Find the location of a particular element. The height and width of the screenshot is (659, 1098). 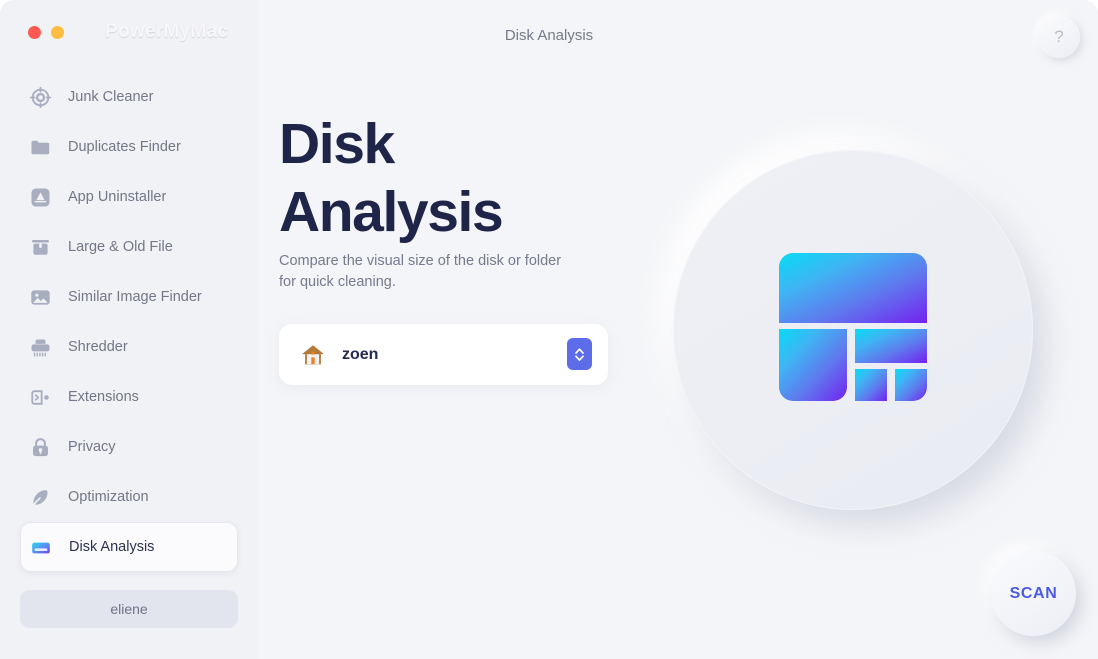

sidebar-item-label: Privacy is located at coordinates (92, 447).